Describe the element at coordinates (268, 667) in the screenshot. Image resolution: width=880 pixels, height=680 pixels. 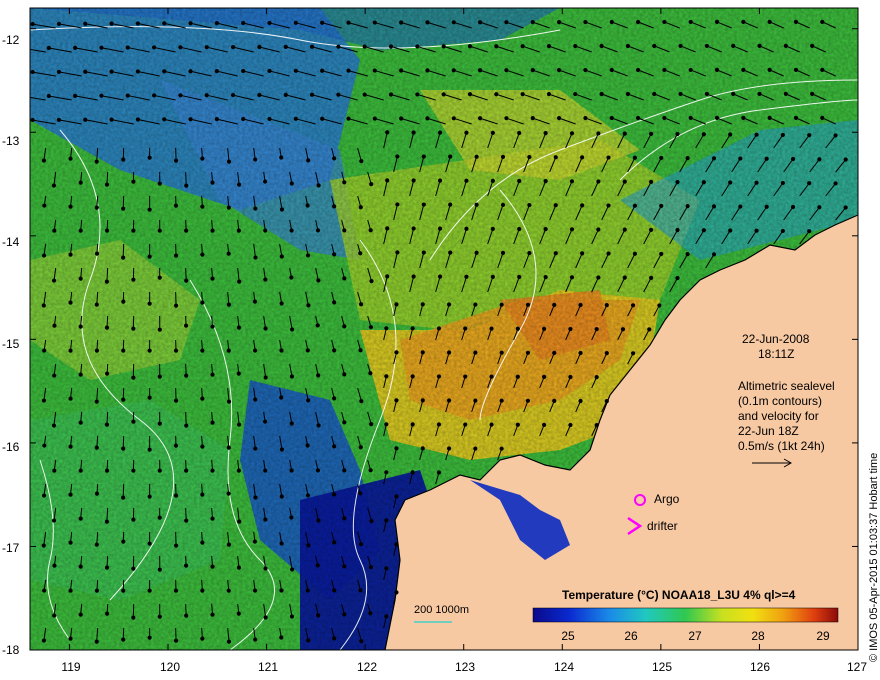
I see `lon-label: 121` at that location.